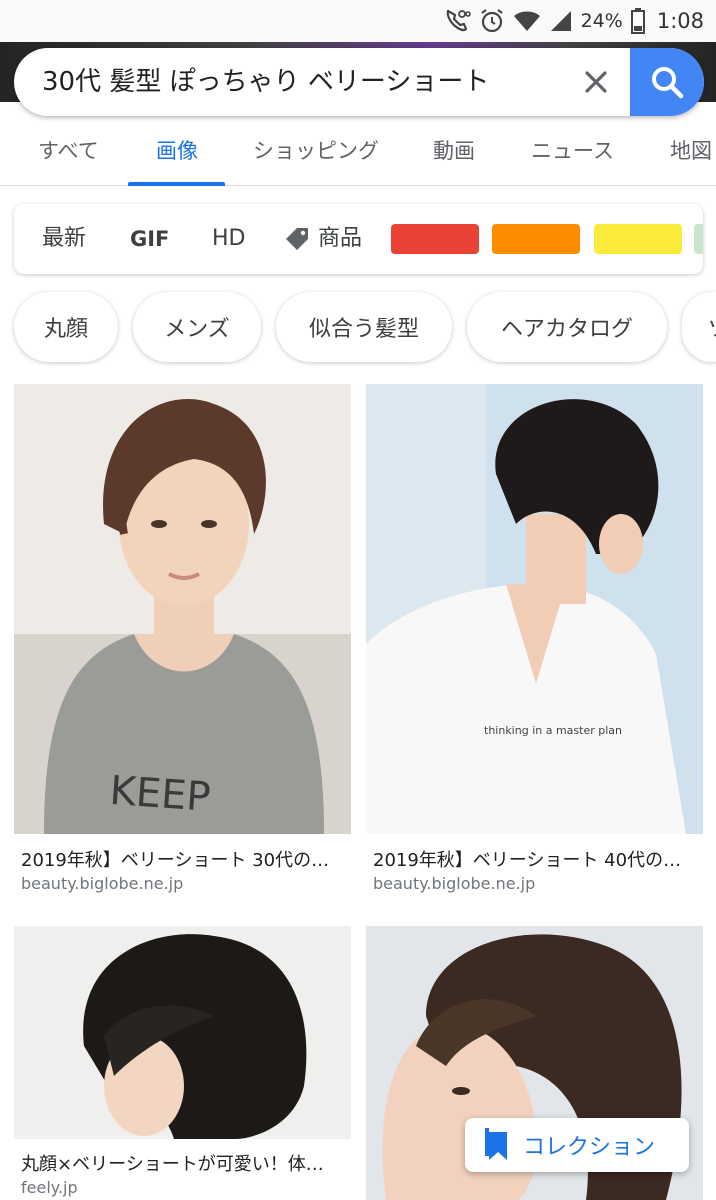  What do you see at coordinates (553, 730) in the screenshot?
I see `shirt-text: thinking in a master plan` at bounding box center [553, 730].